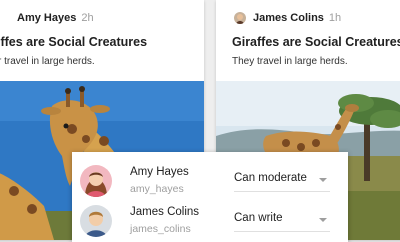 The height and width of the screenshot is (242, 400). Describe the element at coordinates (47, 61) in the screenshot. I see `post-body: r travel in large herds.` at that location.